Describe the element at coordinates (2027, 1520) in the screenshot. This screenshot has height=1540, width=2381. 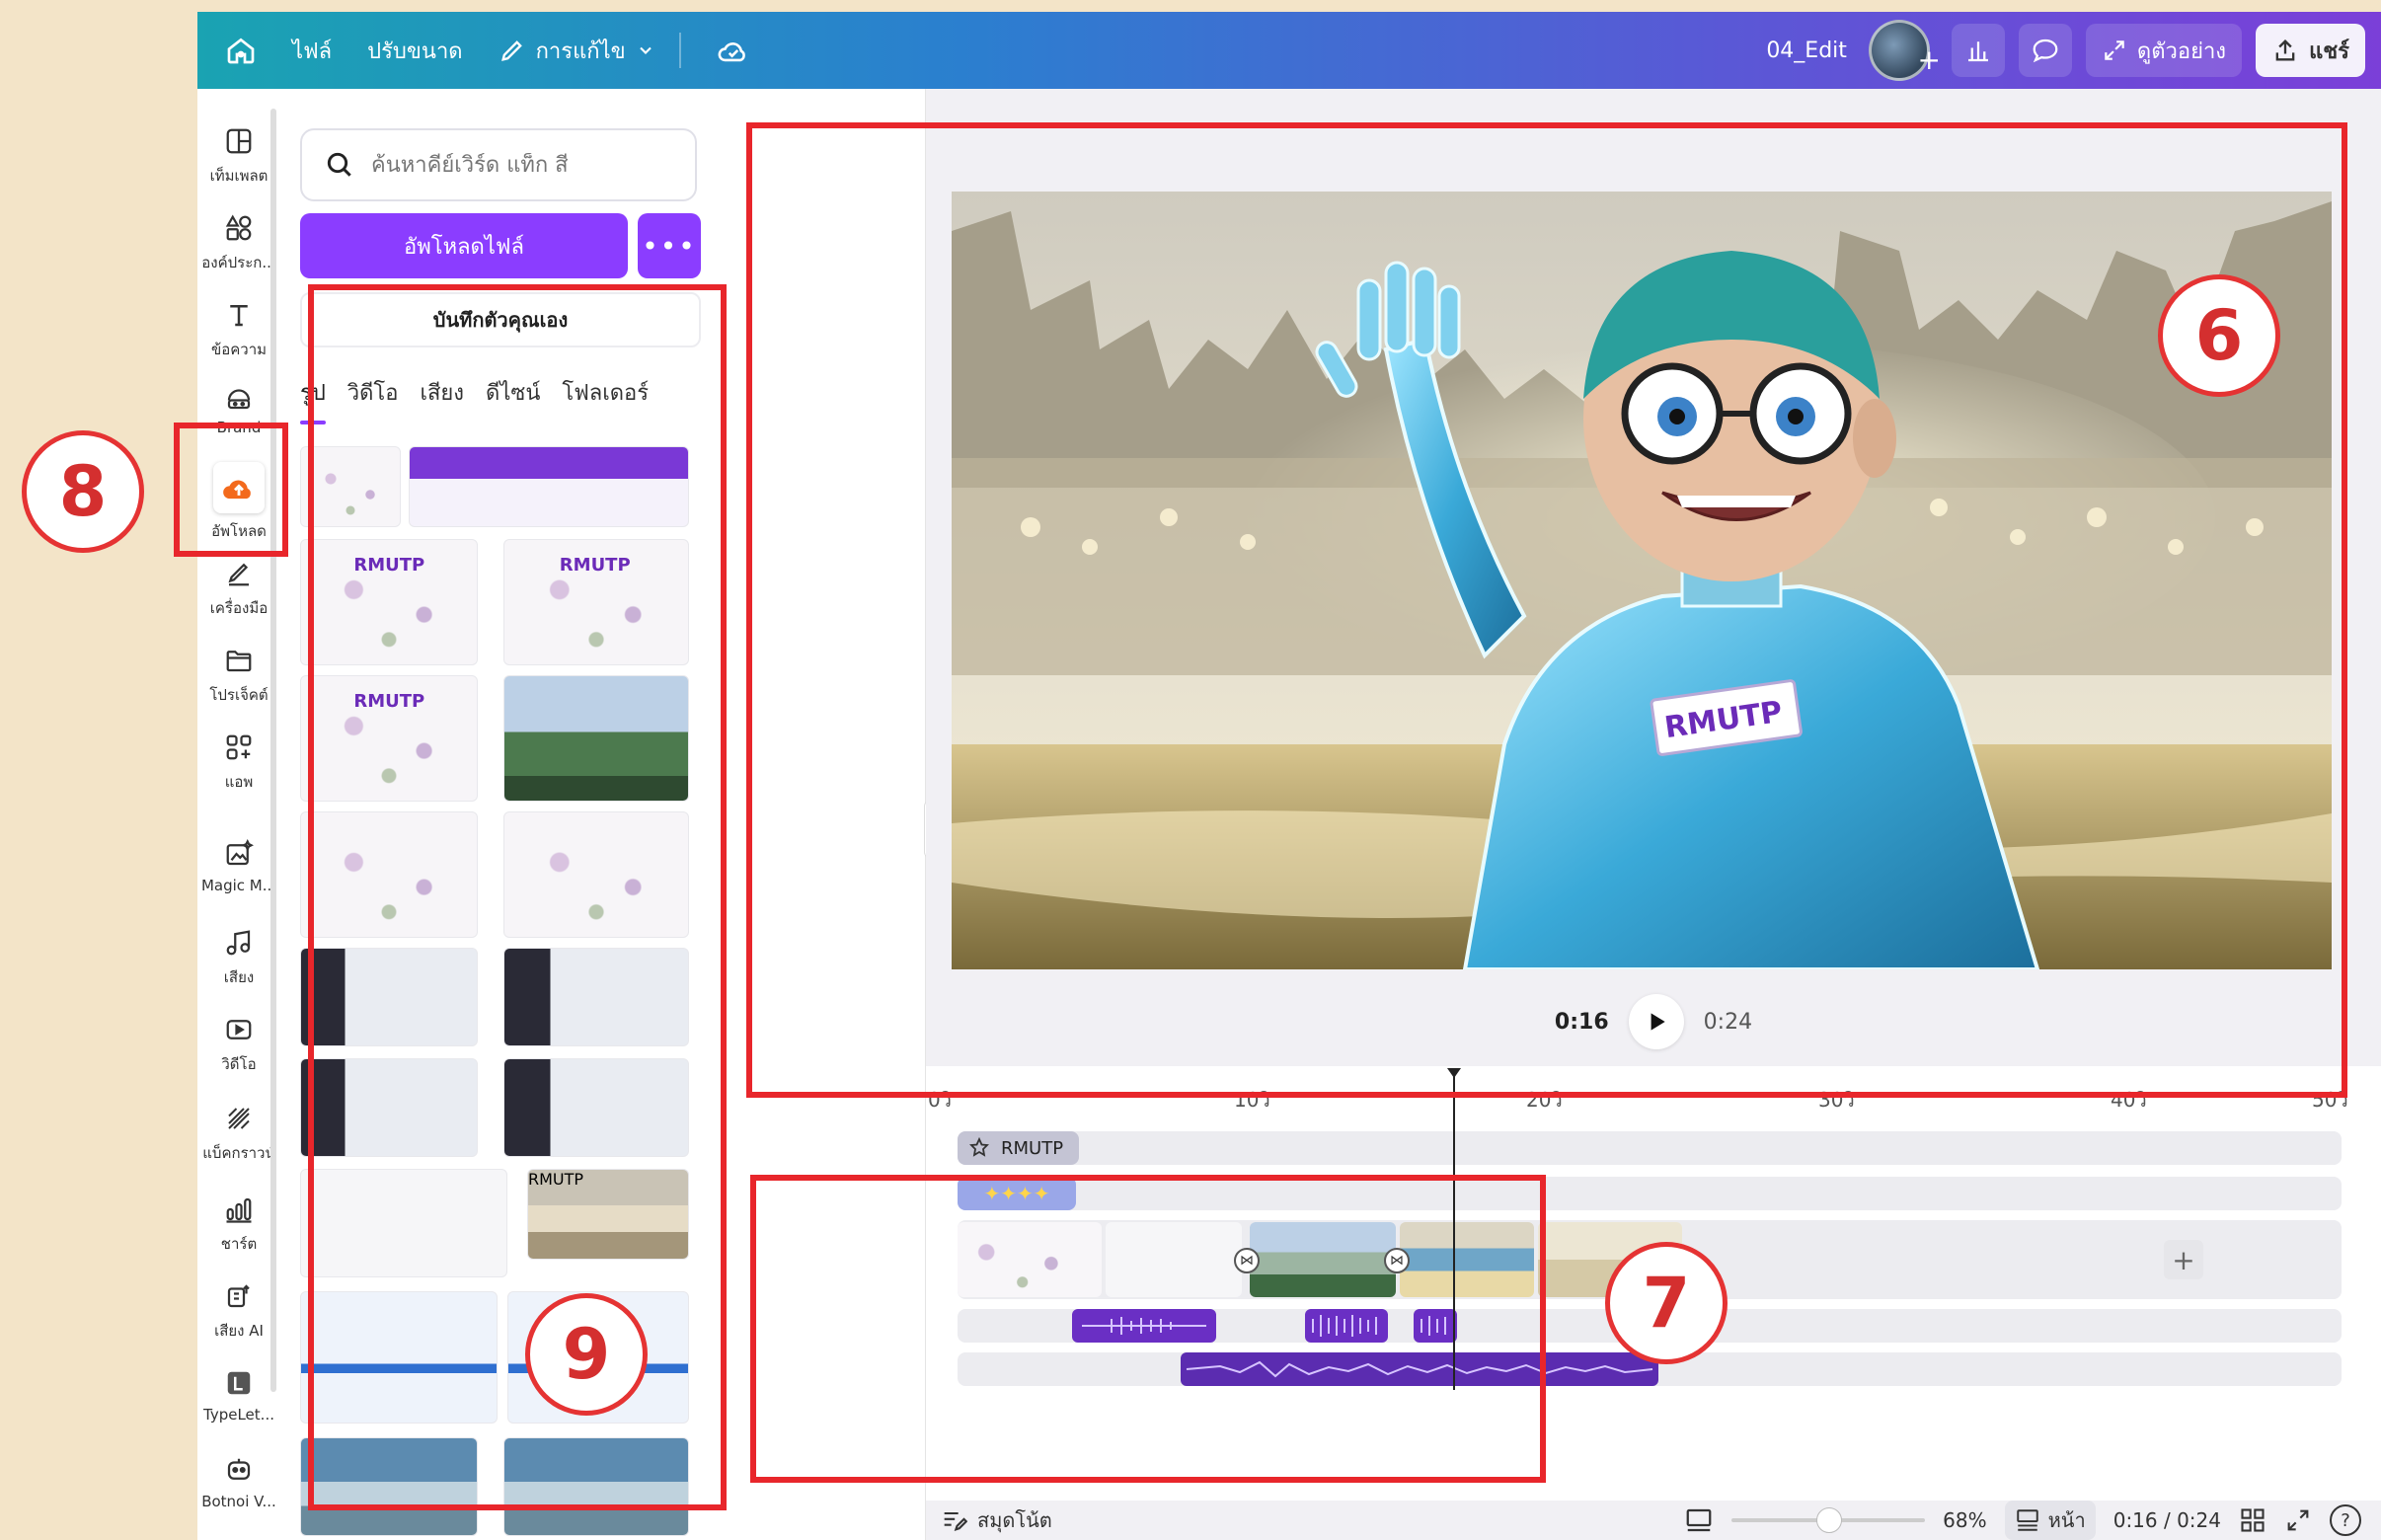
I see `pages-icon` at that location.